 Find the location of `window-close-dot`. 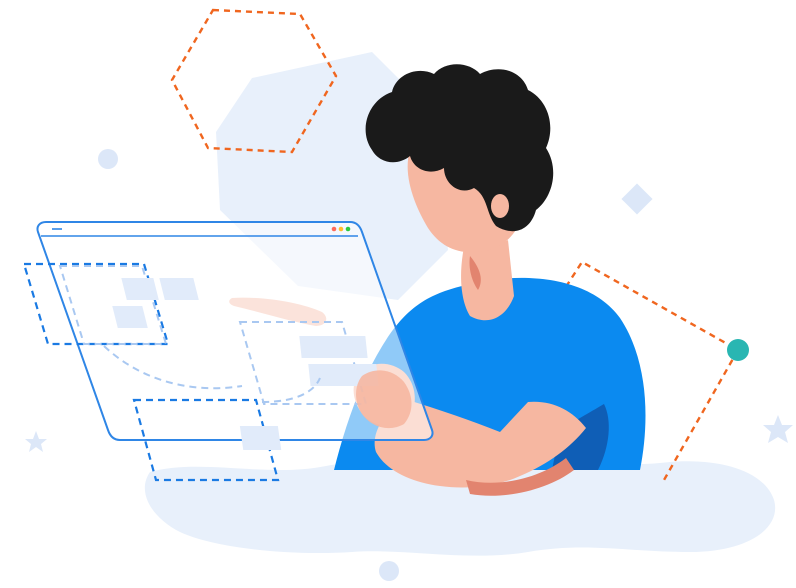

window-close-dot is located at coordinates (334, 229).